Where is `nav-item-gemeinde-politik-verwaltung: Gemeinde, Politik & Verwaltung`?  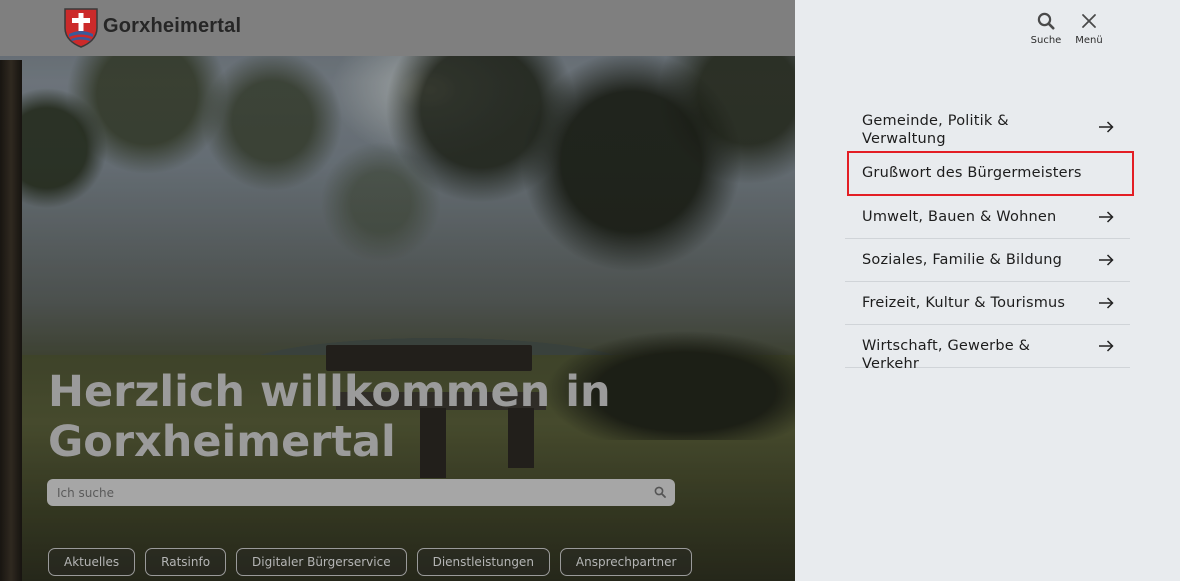
nav-item-gemeinde-politik-verwaltung: Gemeinde, Politik & Verwaltung is located at coordinates (987, 127).